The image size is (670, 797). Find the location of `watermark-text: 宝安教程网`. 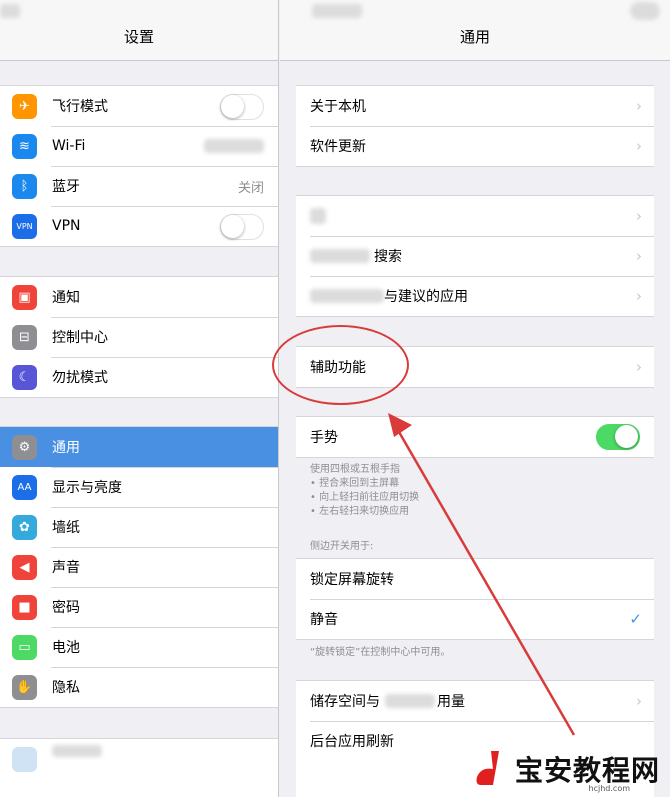

watermark-text: 宝安教程网 is located at coordinates (587, 770).